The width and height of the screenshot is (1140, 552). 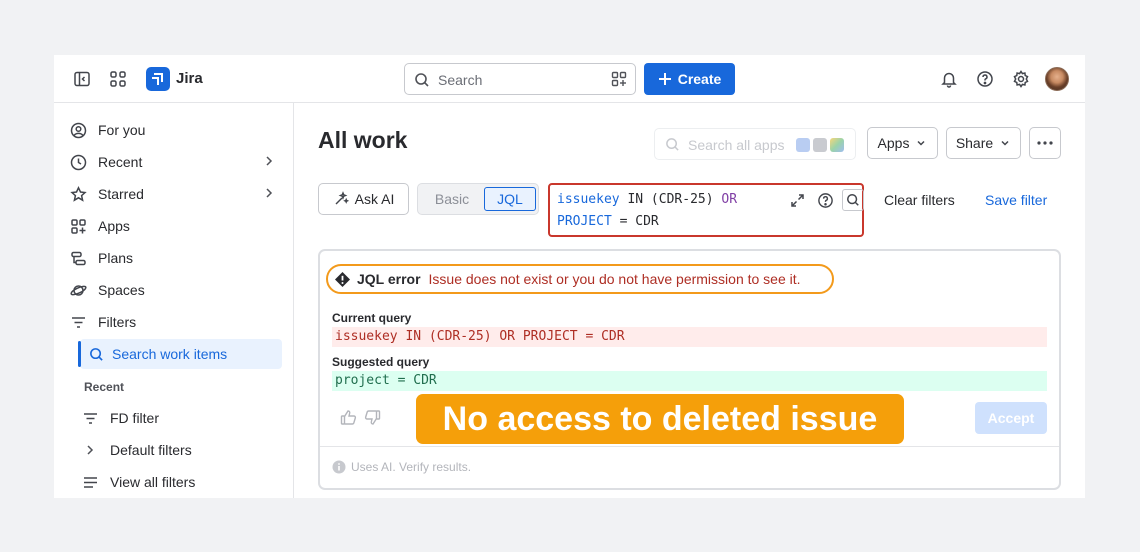 I want to click on sidebar-item-label: Spaces, so click(x=121, y=290).